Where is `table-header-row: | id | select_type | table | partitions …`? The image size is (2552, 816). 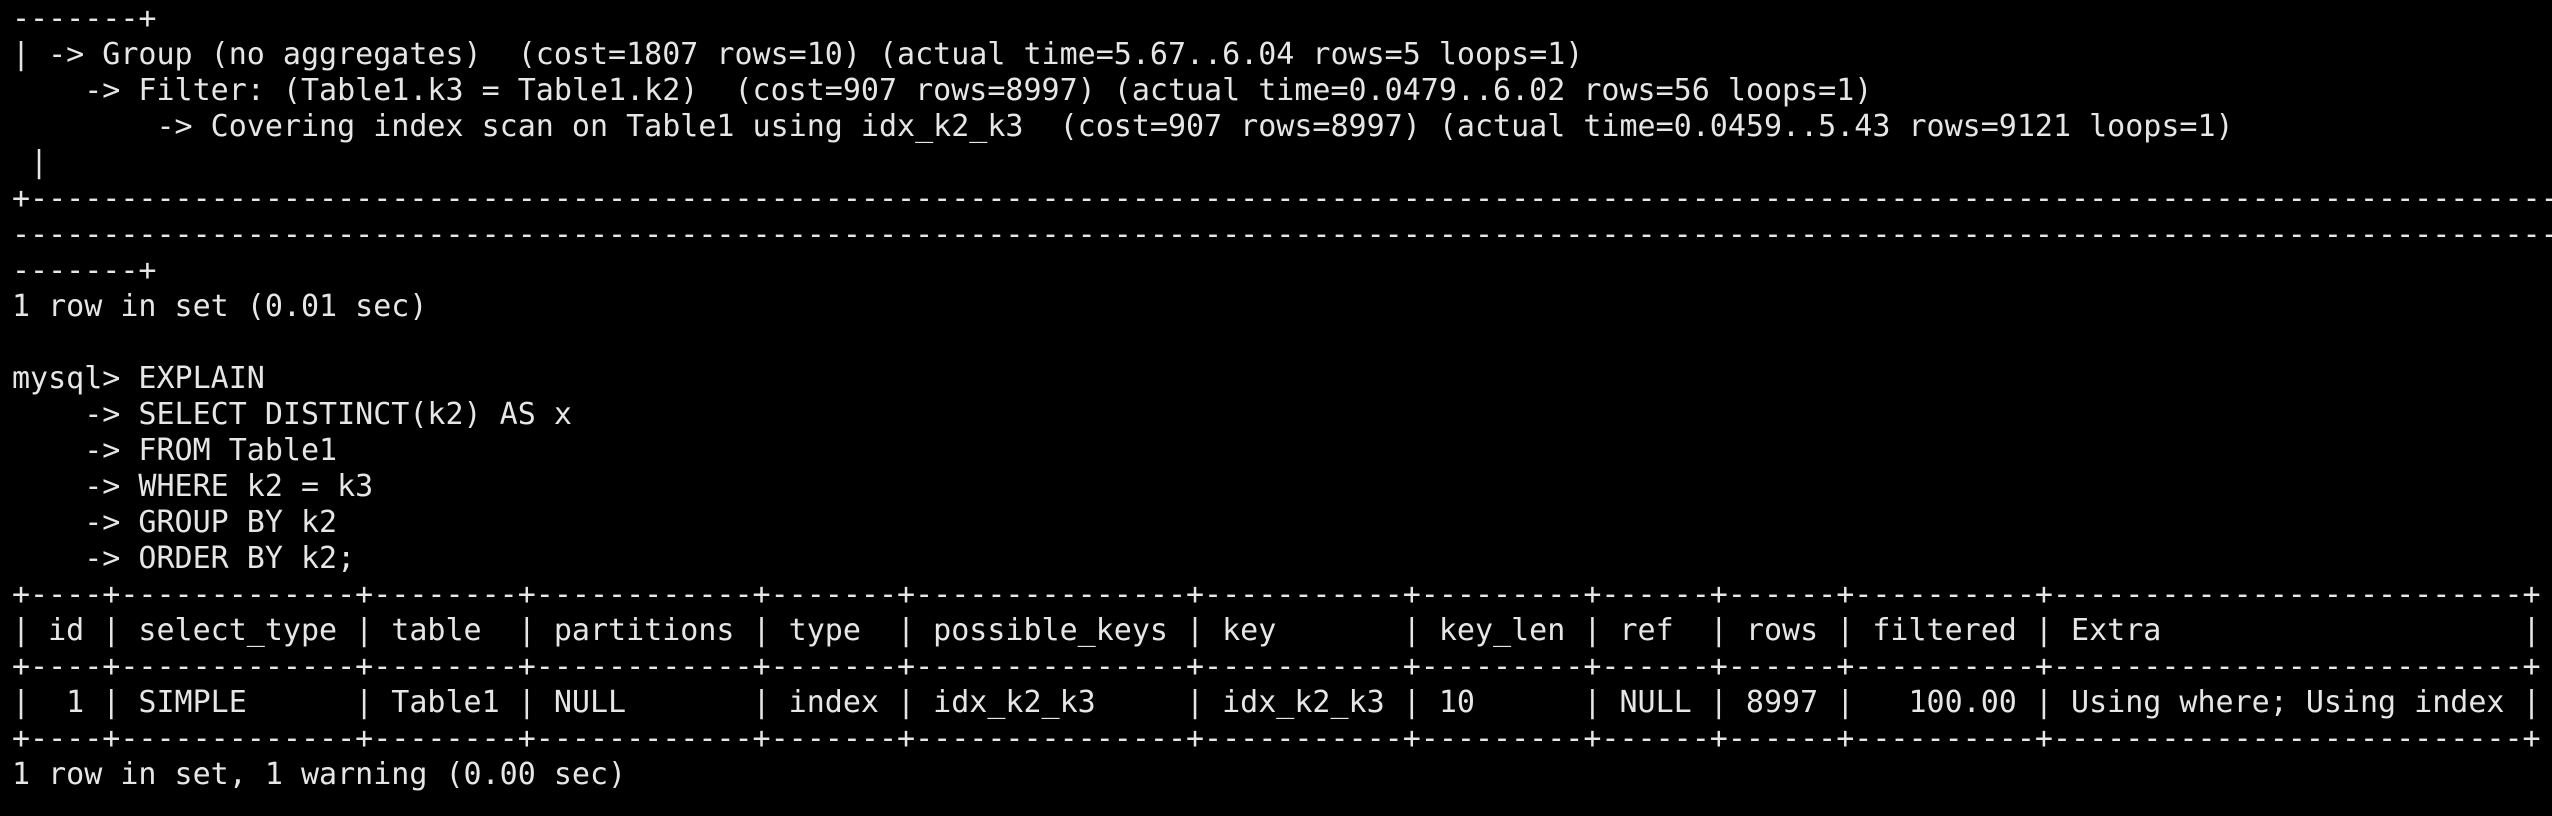
table-header-row: | id | select_type | table | partitions … is located at coordinates (1276, 630).